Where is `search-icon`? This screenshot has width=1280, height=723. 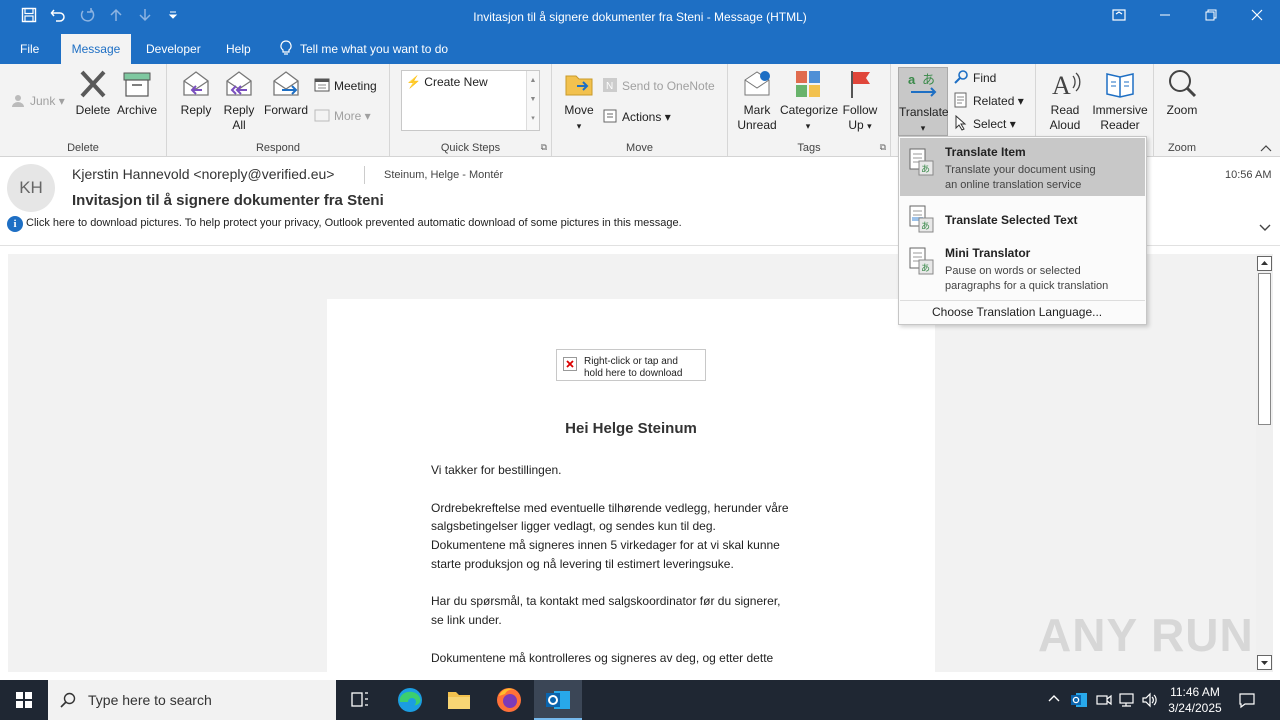
search-icon is located at coordinates (68, 701).